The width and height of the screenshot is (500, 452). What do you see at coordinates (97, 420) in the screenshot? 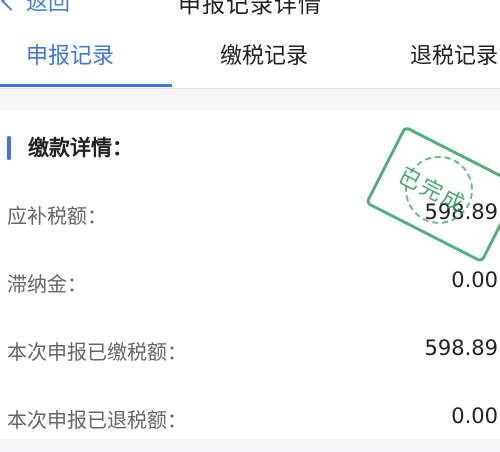
I see `row-label: 本次申报已退税额：` at bounding box center [97, 420].